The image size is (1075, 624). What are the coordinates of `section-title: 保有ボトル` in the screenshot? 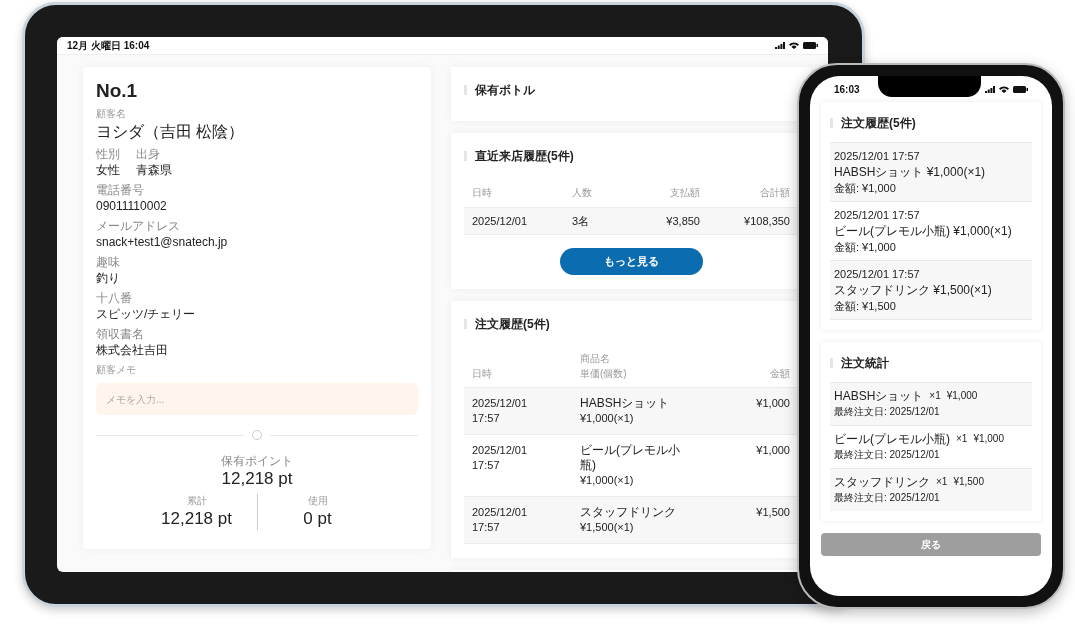 It's located at (505, 90).